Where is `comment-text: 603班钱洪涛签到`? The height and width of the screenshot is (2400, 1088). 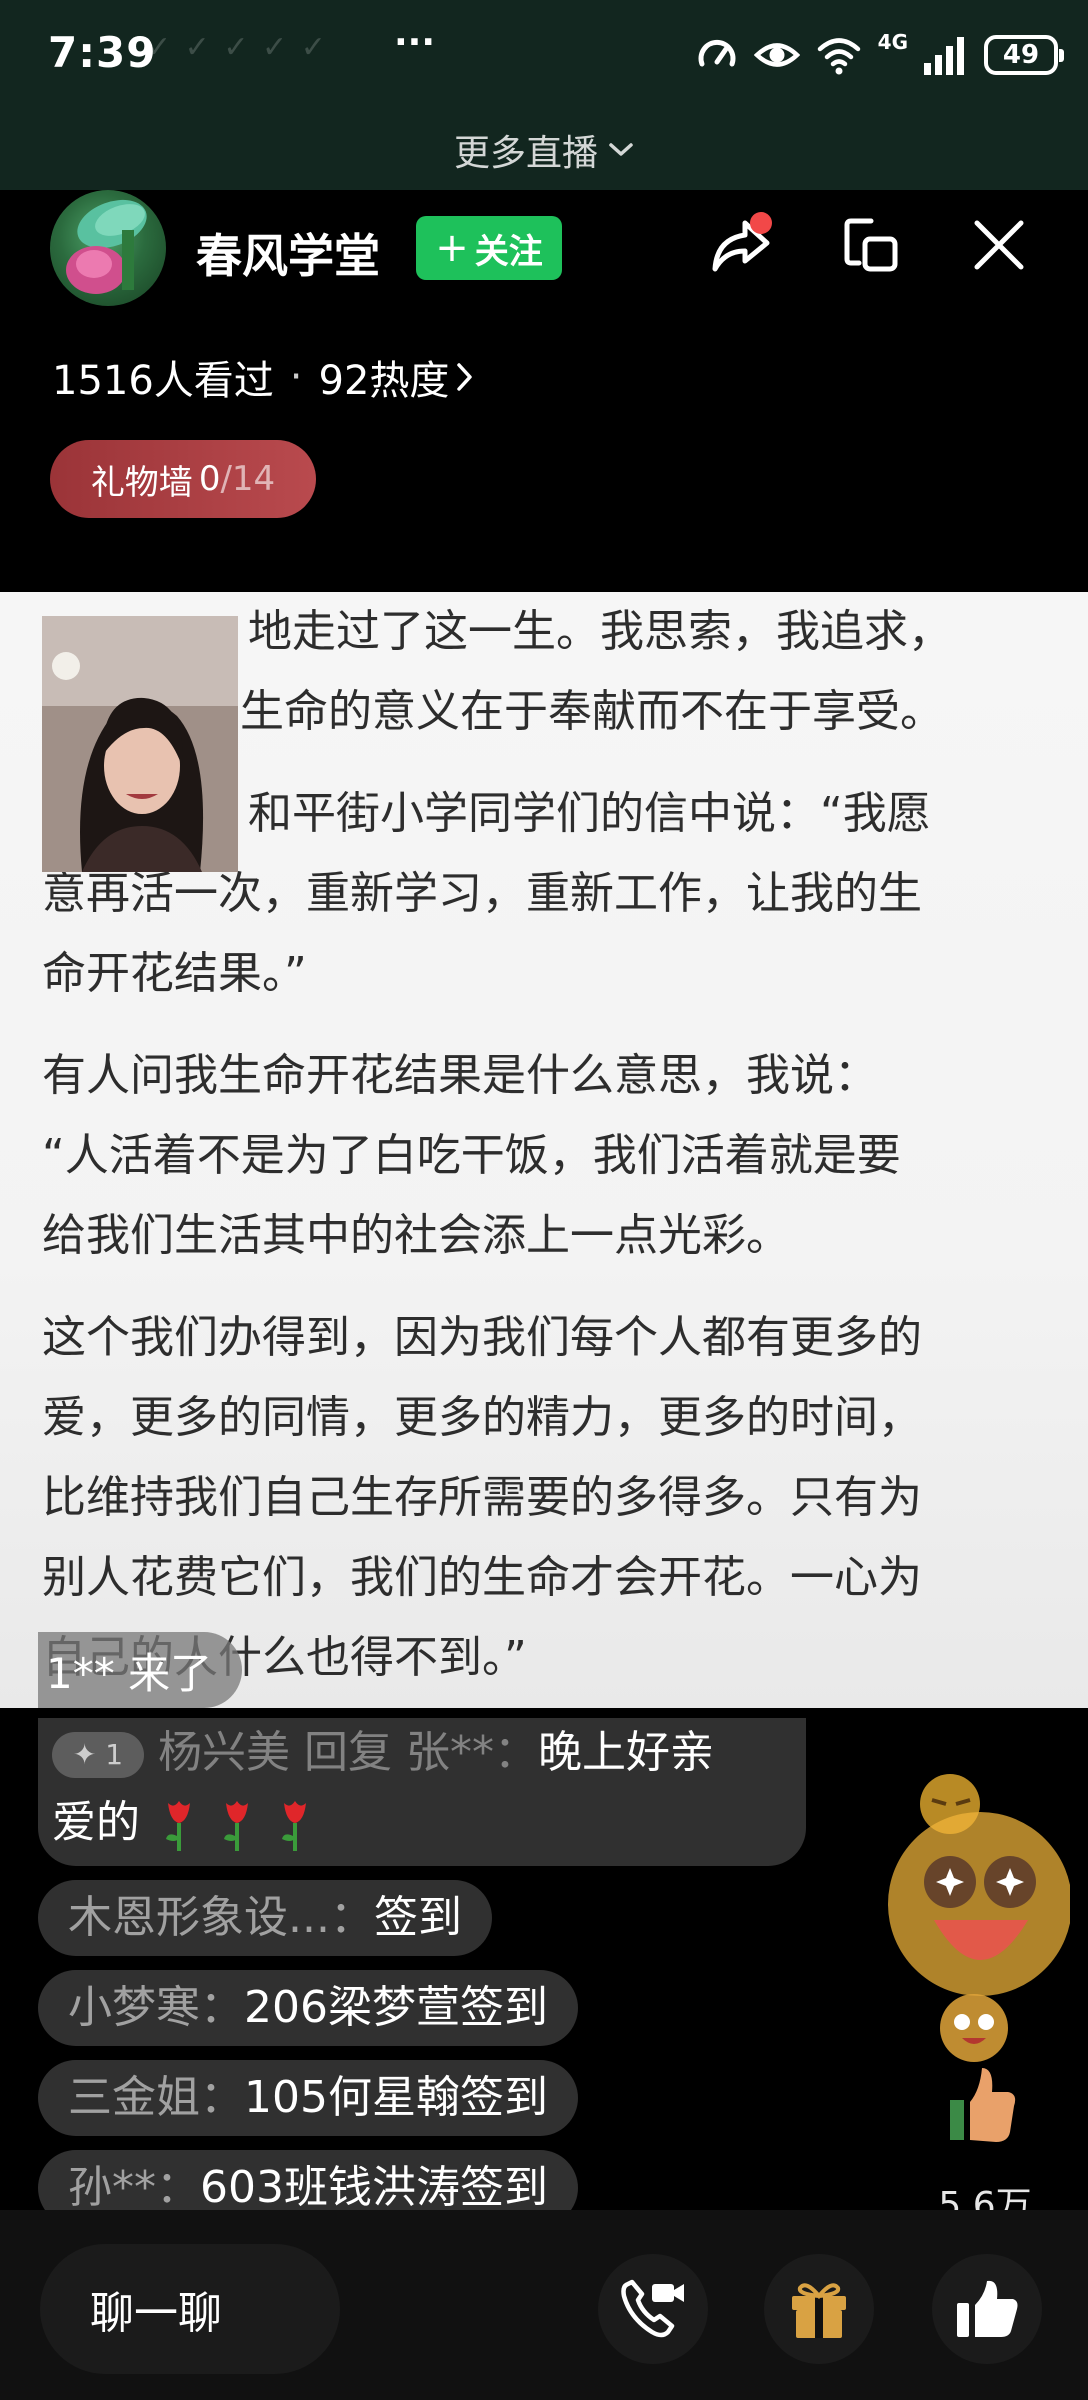
comment-text: 603班钱洪涛签到 is located at coordinates (374, 2187).